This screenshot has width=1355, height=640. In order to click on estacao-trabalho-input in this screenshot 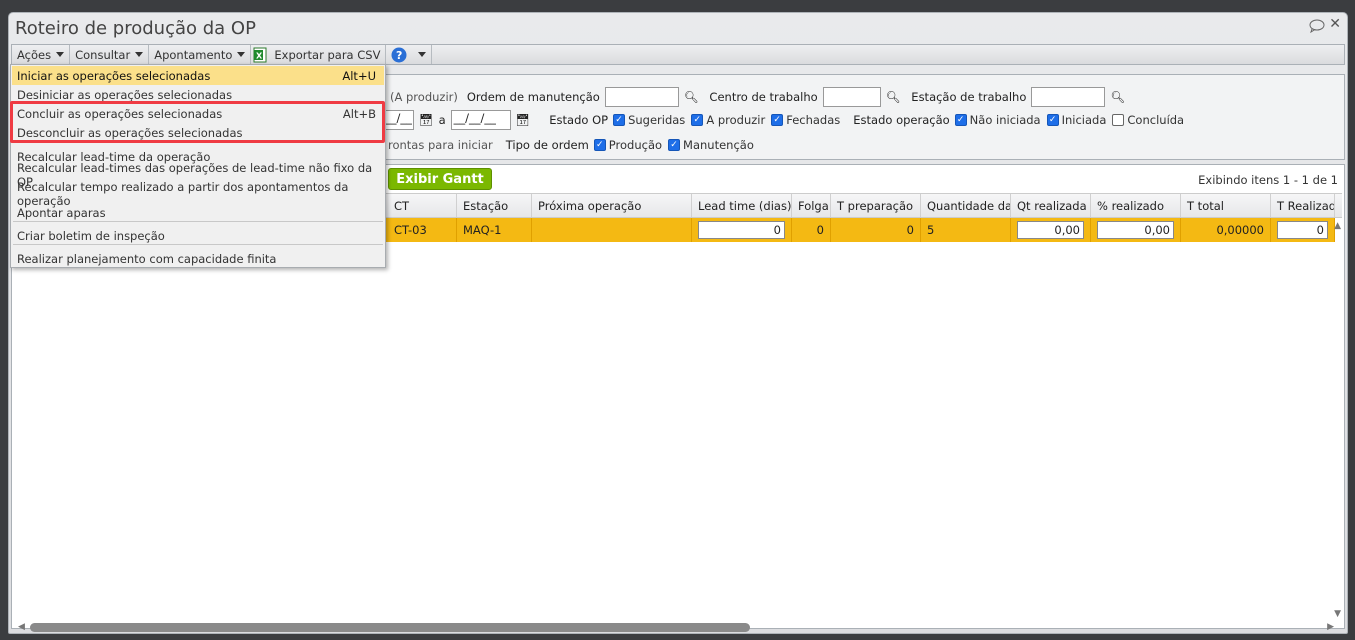, I will do `click(1068, 97)`.